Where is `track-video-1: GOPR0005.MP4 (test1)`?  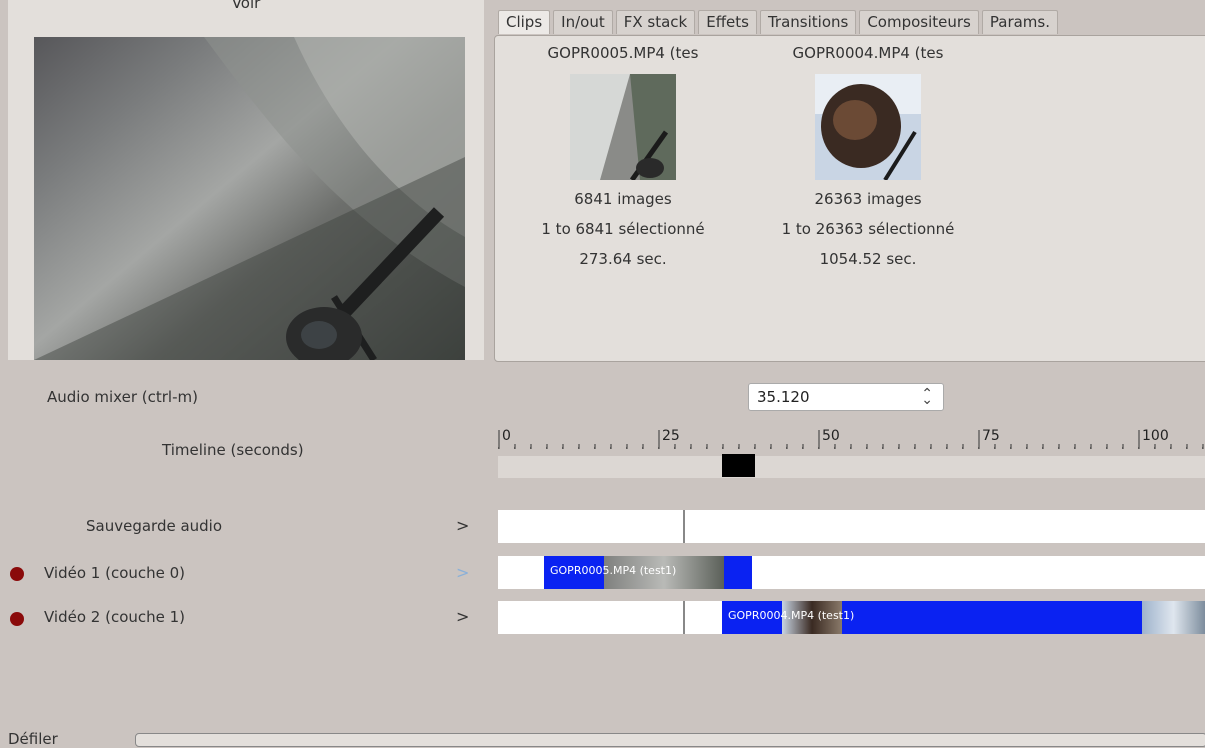 track-video-1: GOPR0005.MP4 (test1) is located at coordinates (851, 572).